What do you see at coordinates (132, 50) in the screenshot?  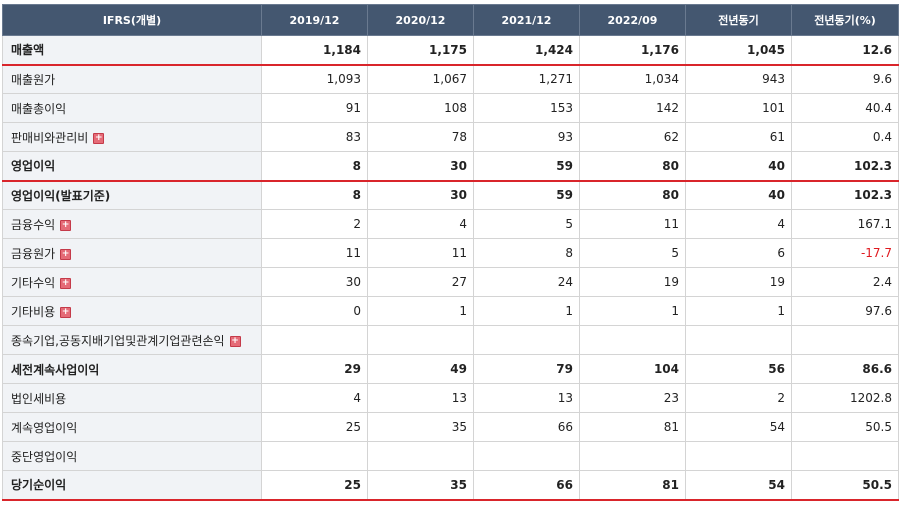 I see `row-label-cell: 매출액` at bounding box center [132, 50].